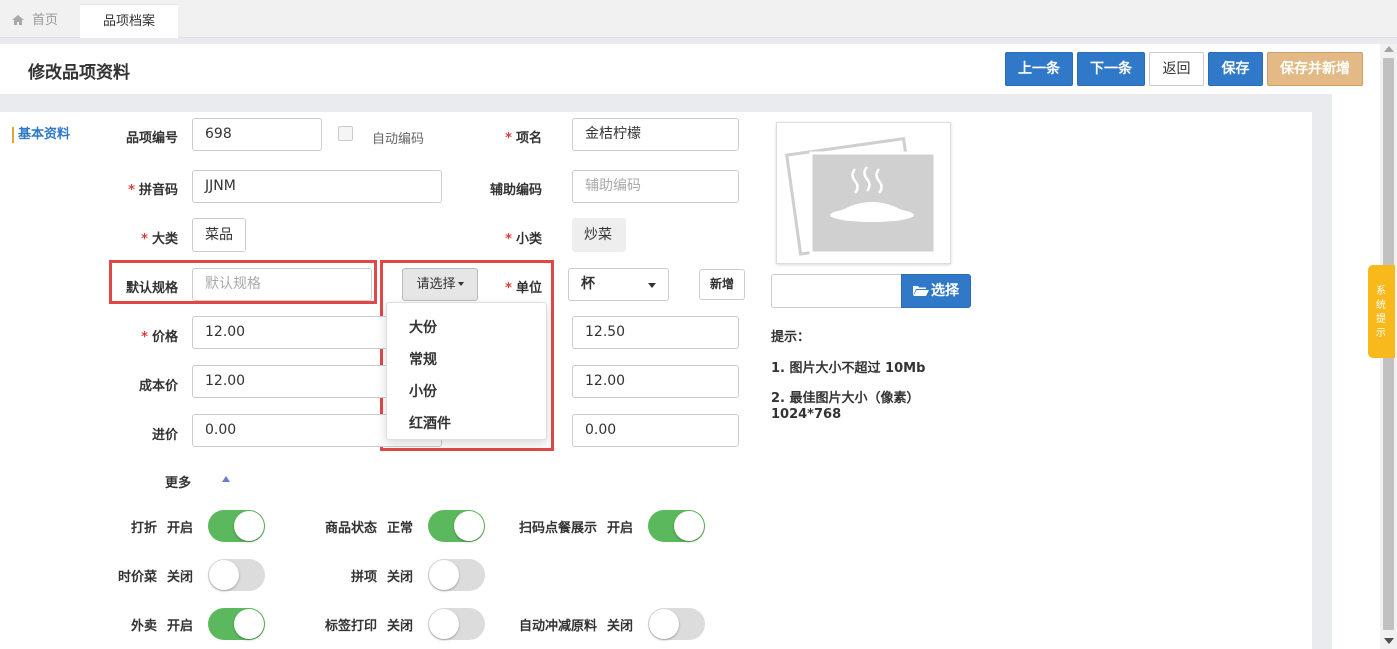 Image resolution: width=1397 pixels, height=649 pixels. Describe the element at coordinates (1381, 311) in the screenshot. I see `system-tips-tab: 系统提示` at that location.